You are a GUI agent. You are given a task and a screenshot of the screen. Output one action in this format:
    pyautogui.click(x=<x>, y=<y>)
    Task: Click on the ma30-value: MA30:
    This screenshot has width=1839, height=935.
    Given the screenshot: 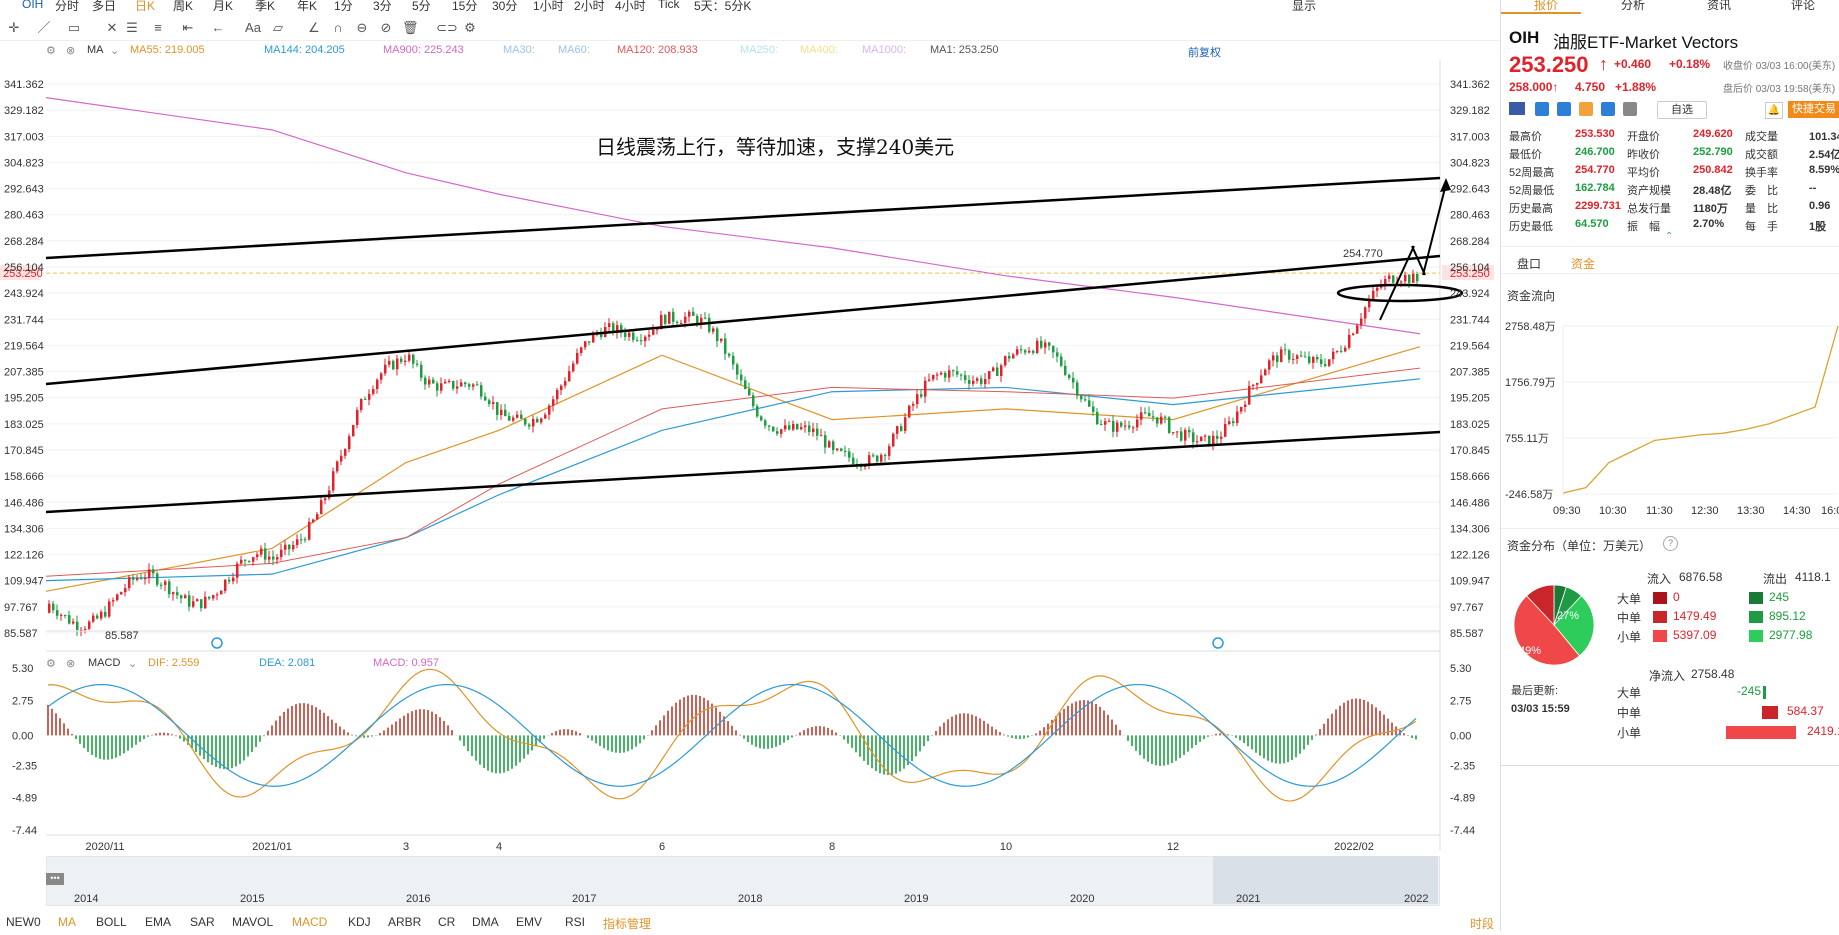 What is the action you would take?
    pyautogui.click(x=519, y=50)
    